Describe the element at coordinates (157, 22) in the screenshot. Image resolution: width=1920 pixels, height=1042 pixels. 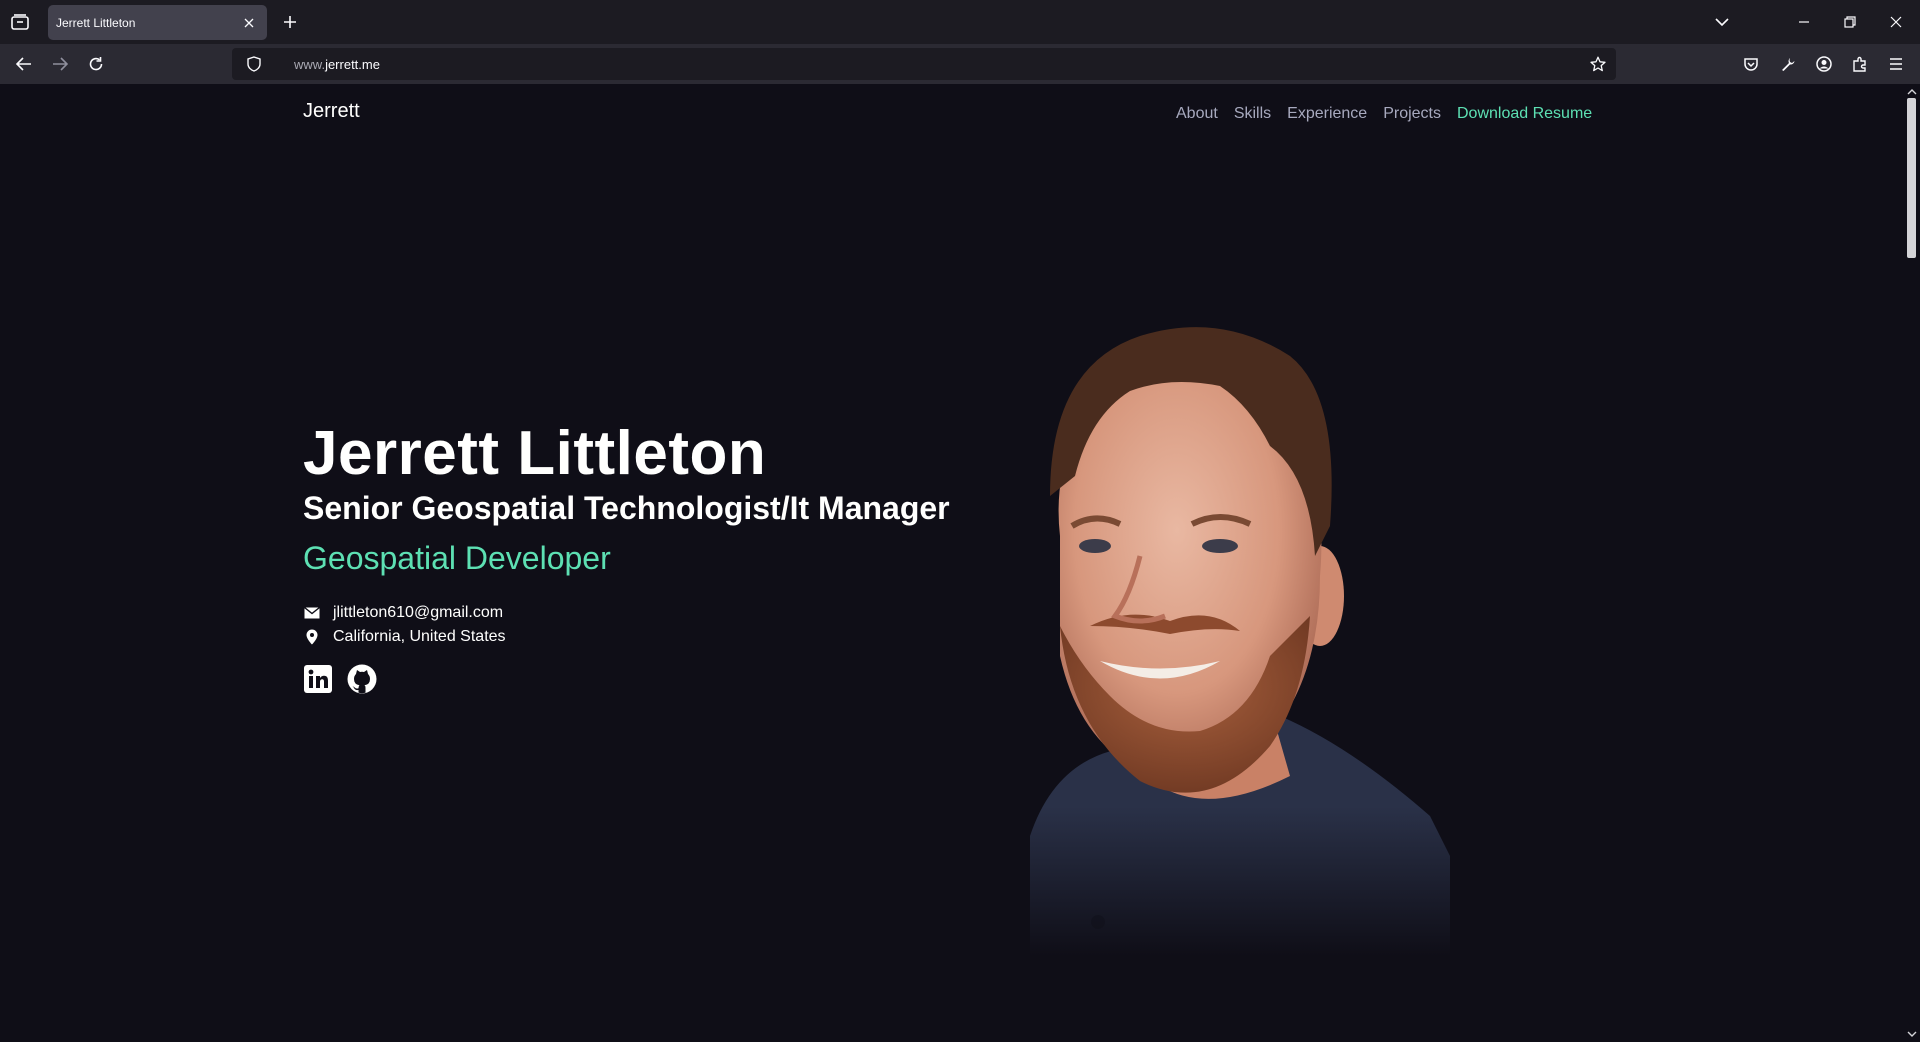
I see `browser-tab-active: Jerrett Littleton` at that location.